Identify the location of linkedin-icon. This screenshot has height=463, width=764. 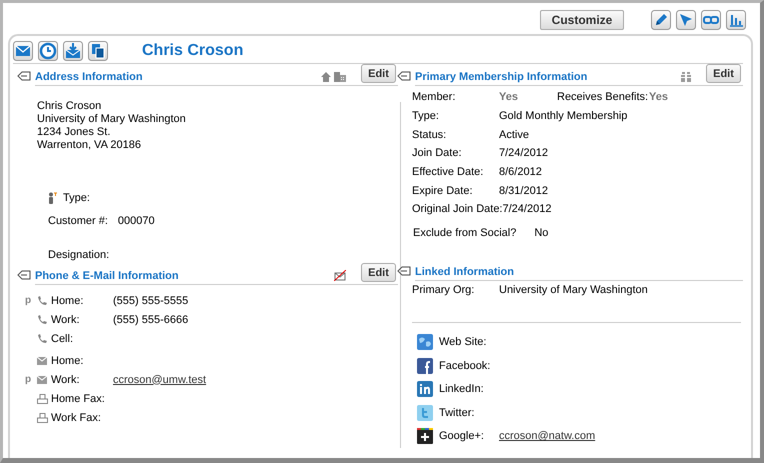
(425, 389).